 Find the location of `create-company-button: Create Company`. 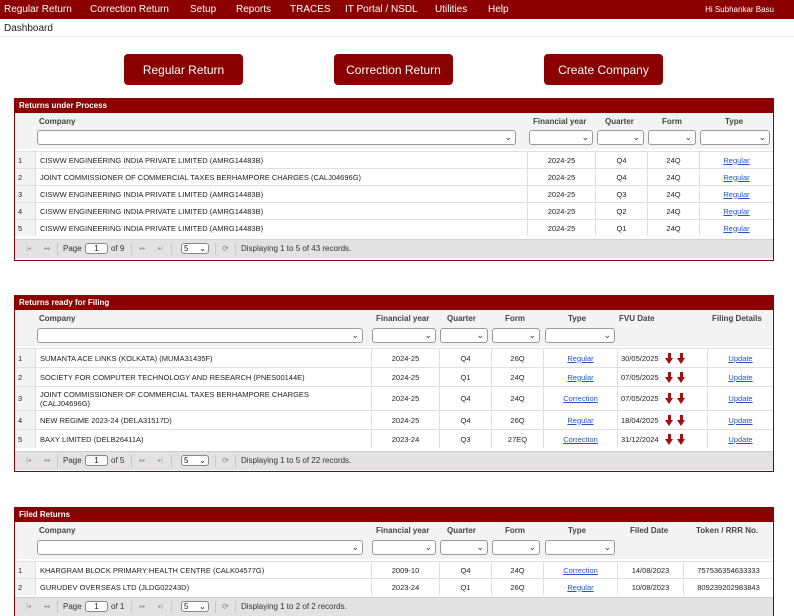

create-company-button: Create Company is located at coordinates (603, 69).